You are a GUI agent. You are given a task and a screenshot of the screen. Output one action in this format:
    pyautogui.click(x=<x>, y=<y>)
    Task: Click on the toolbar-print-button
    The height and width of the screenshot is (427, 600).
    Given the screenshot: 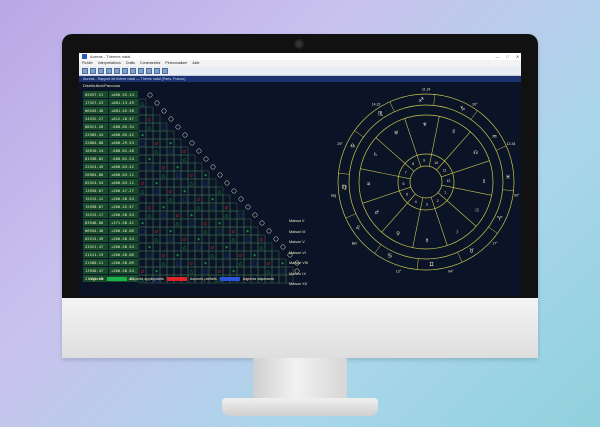 What is the action you would take?
    pyautogui.click(x=109, y=70)
    